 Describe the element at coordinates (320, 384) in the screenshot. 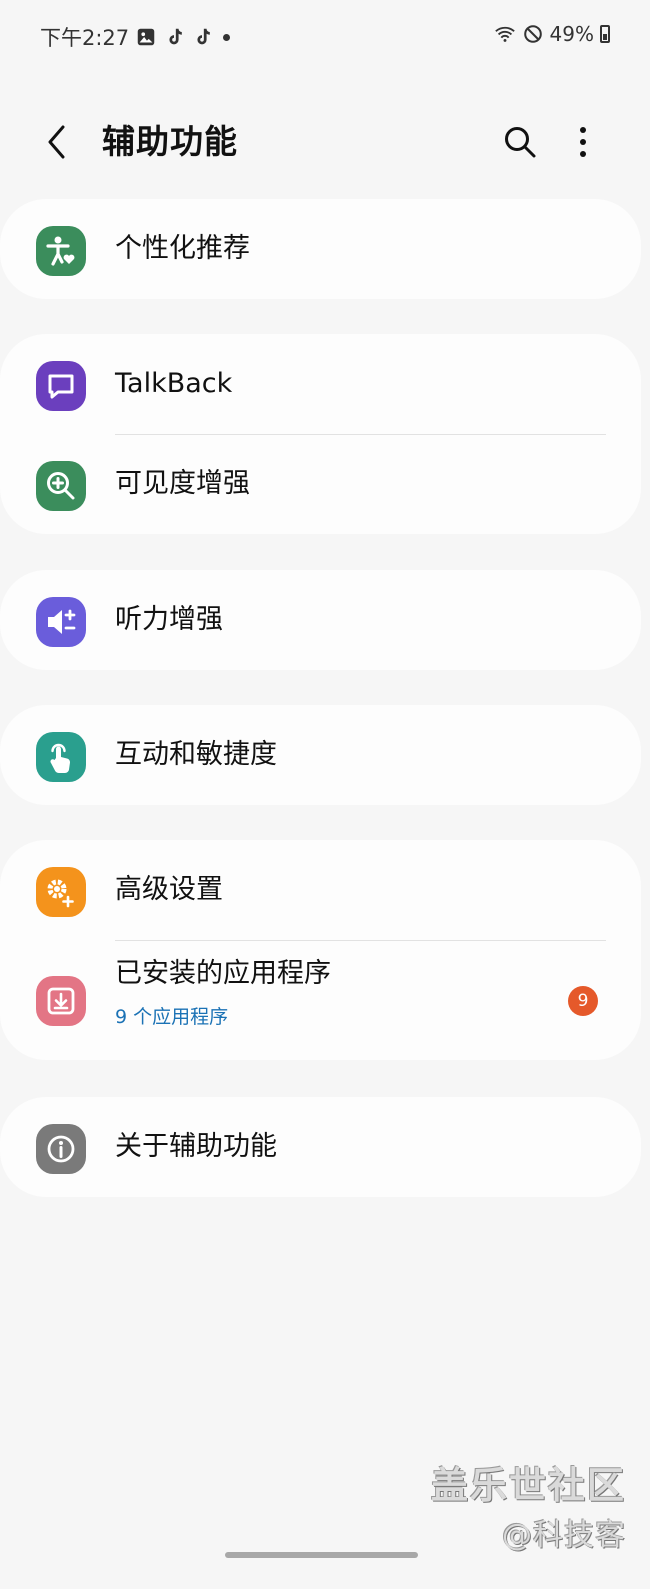

I see `list-item-talkback: TalkBack` at that location.